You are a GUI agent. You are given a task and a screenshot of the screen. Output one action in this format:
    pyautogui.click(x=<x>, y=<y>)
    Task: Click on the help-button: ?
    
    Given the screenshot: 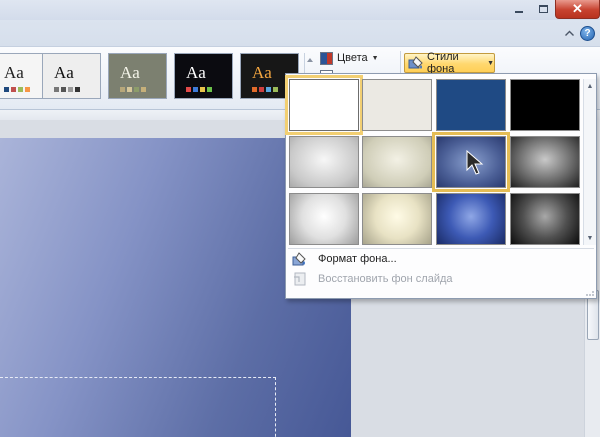 What is the action you would take?
    pyautogui.click(x=587, y=33)
    